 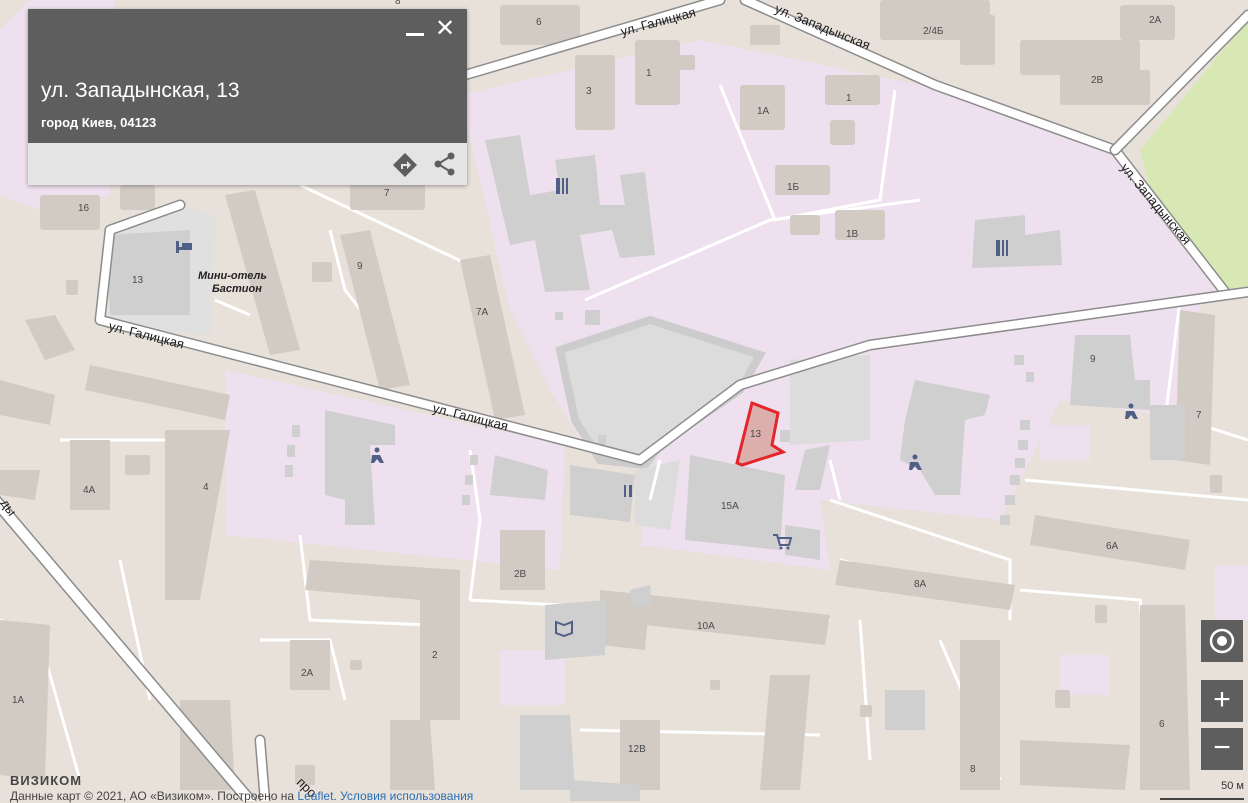 I want to click on popup-subtitle: город Киев, 04123, so click(x=99, y=122).